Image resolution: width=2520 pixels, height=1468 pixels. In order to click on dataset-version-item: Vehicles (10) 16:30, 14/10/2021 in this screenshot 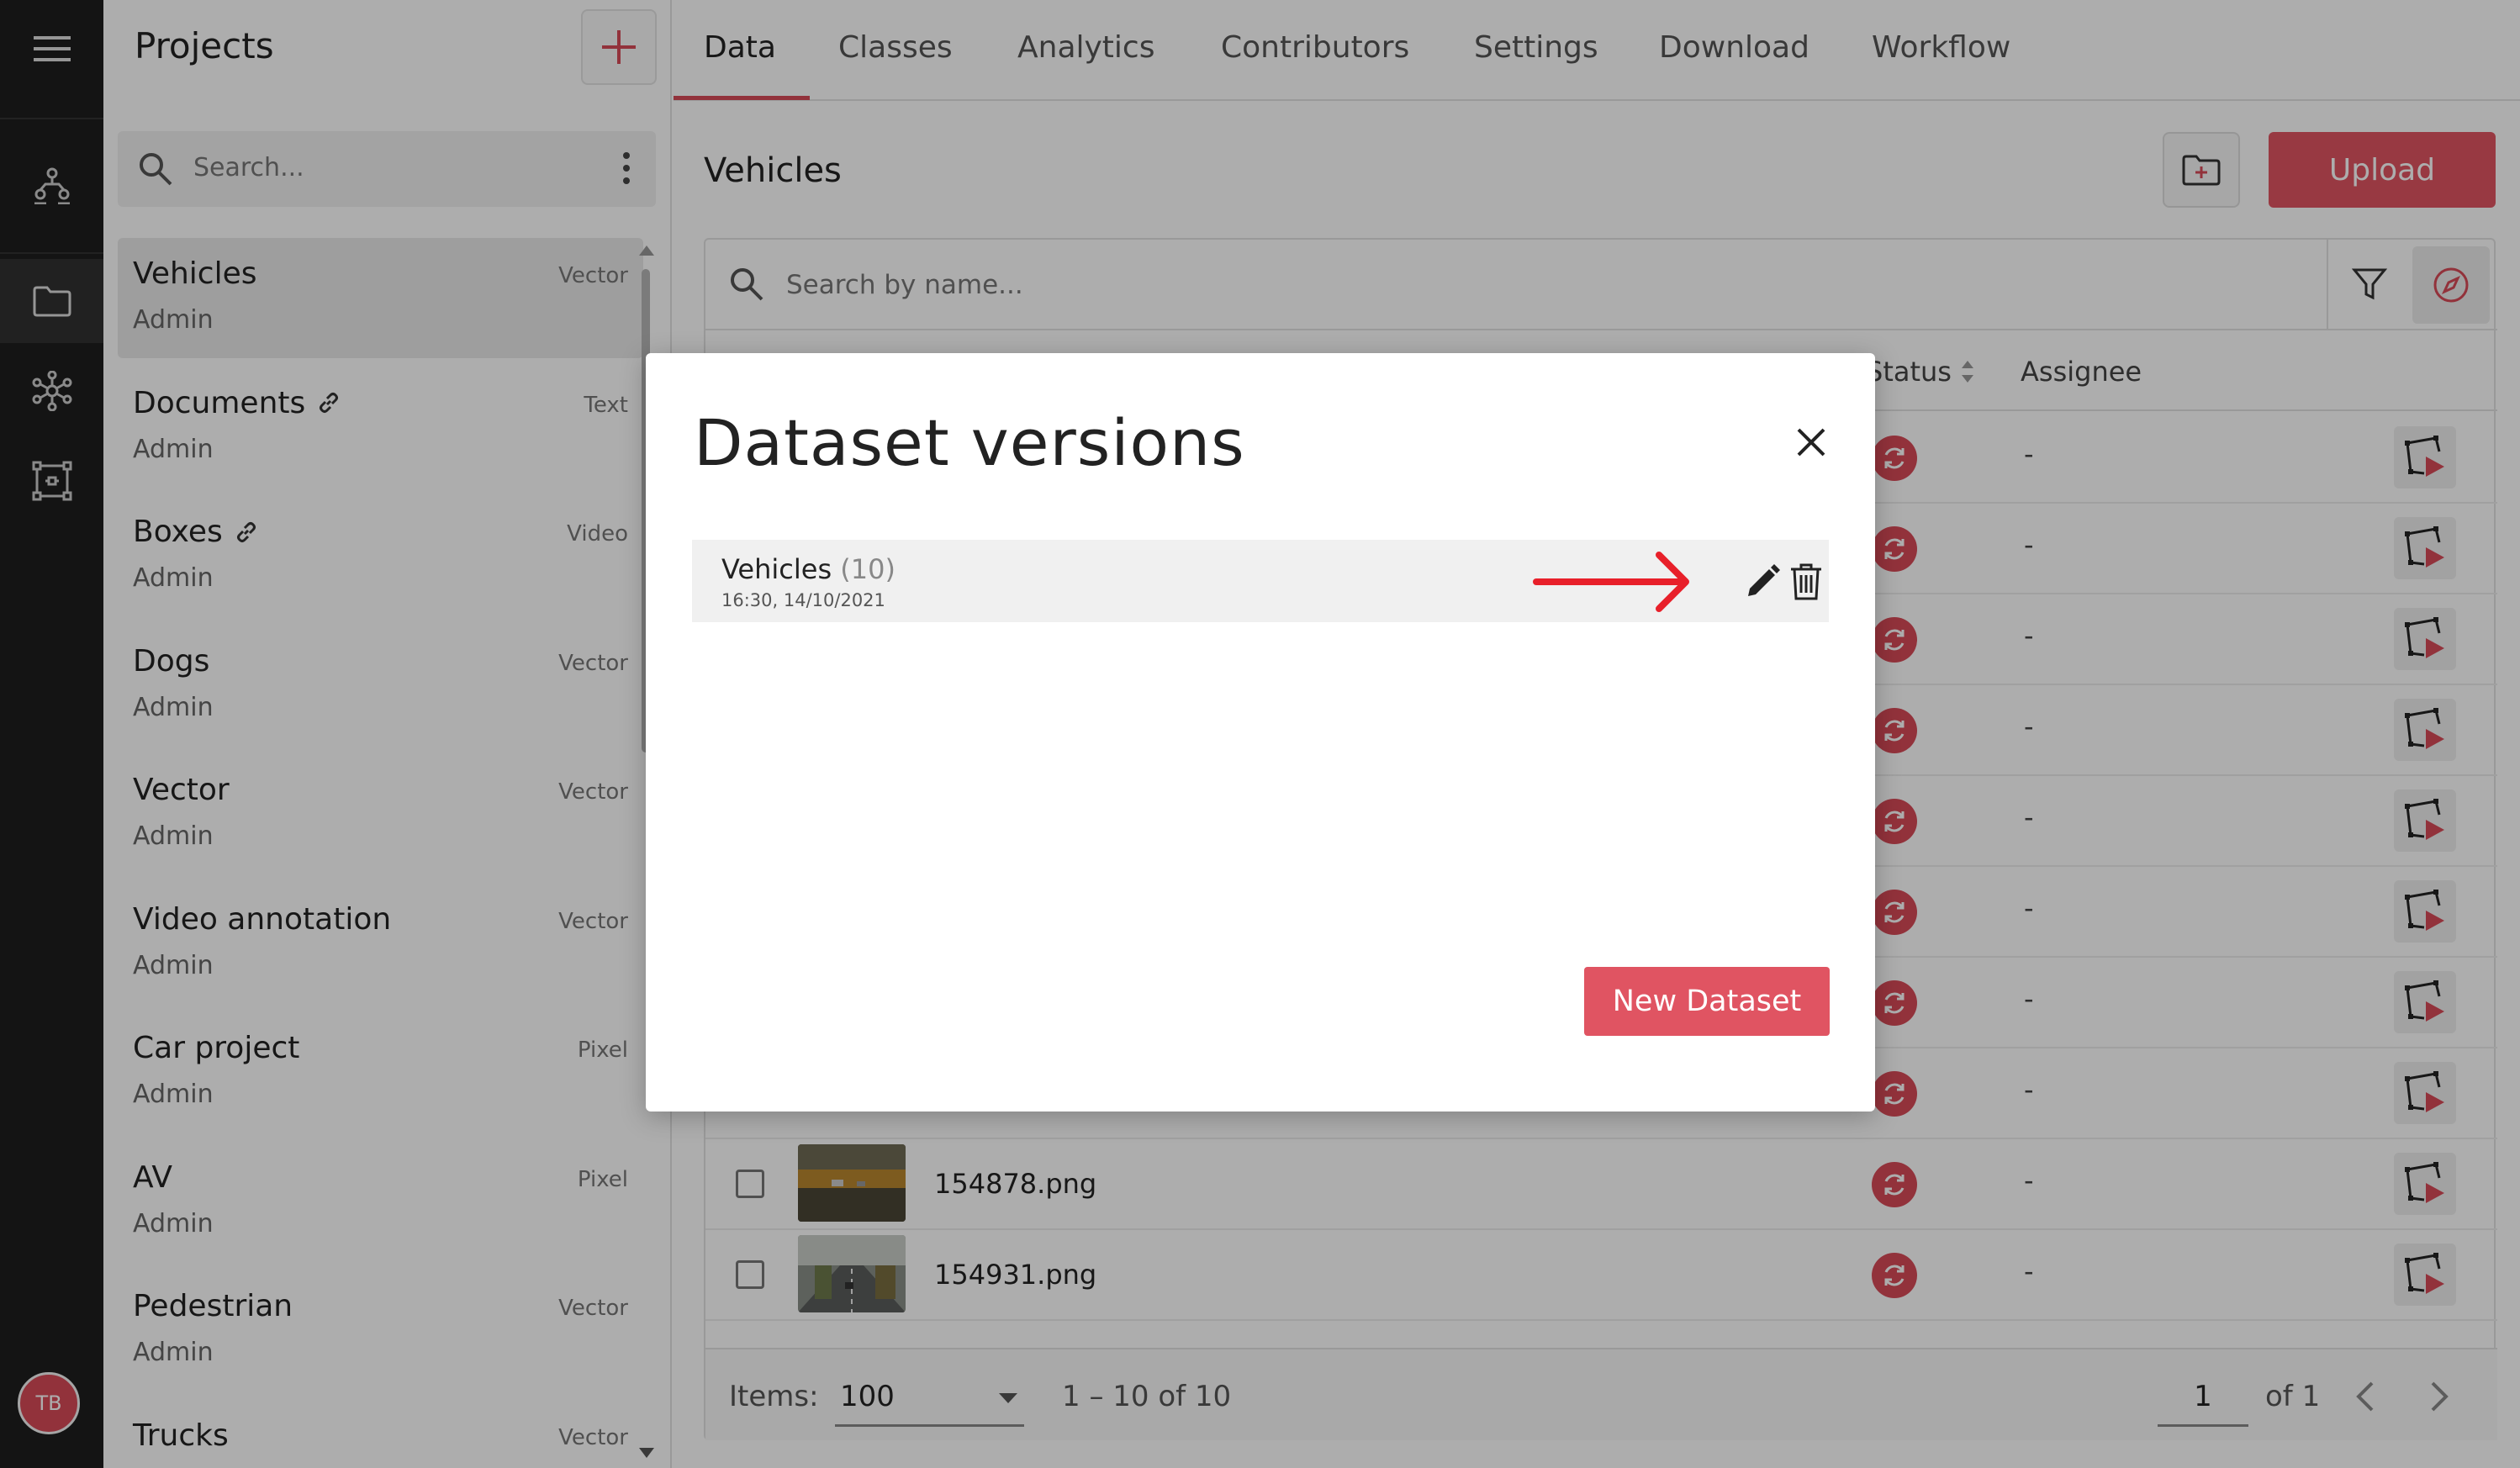, I will do `click(1260, 581)`.